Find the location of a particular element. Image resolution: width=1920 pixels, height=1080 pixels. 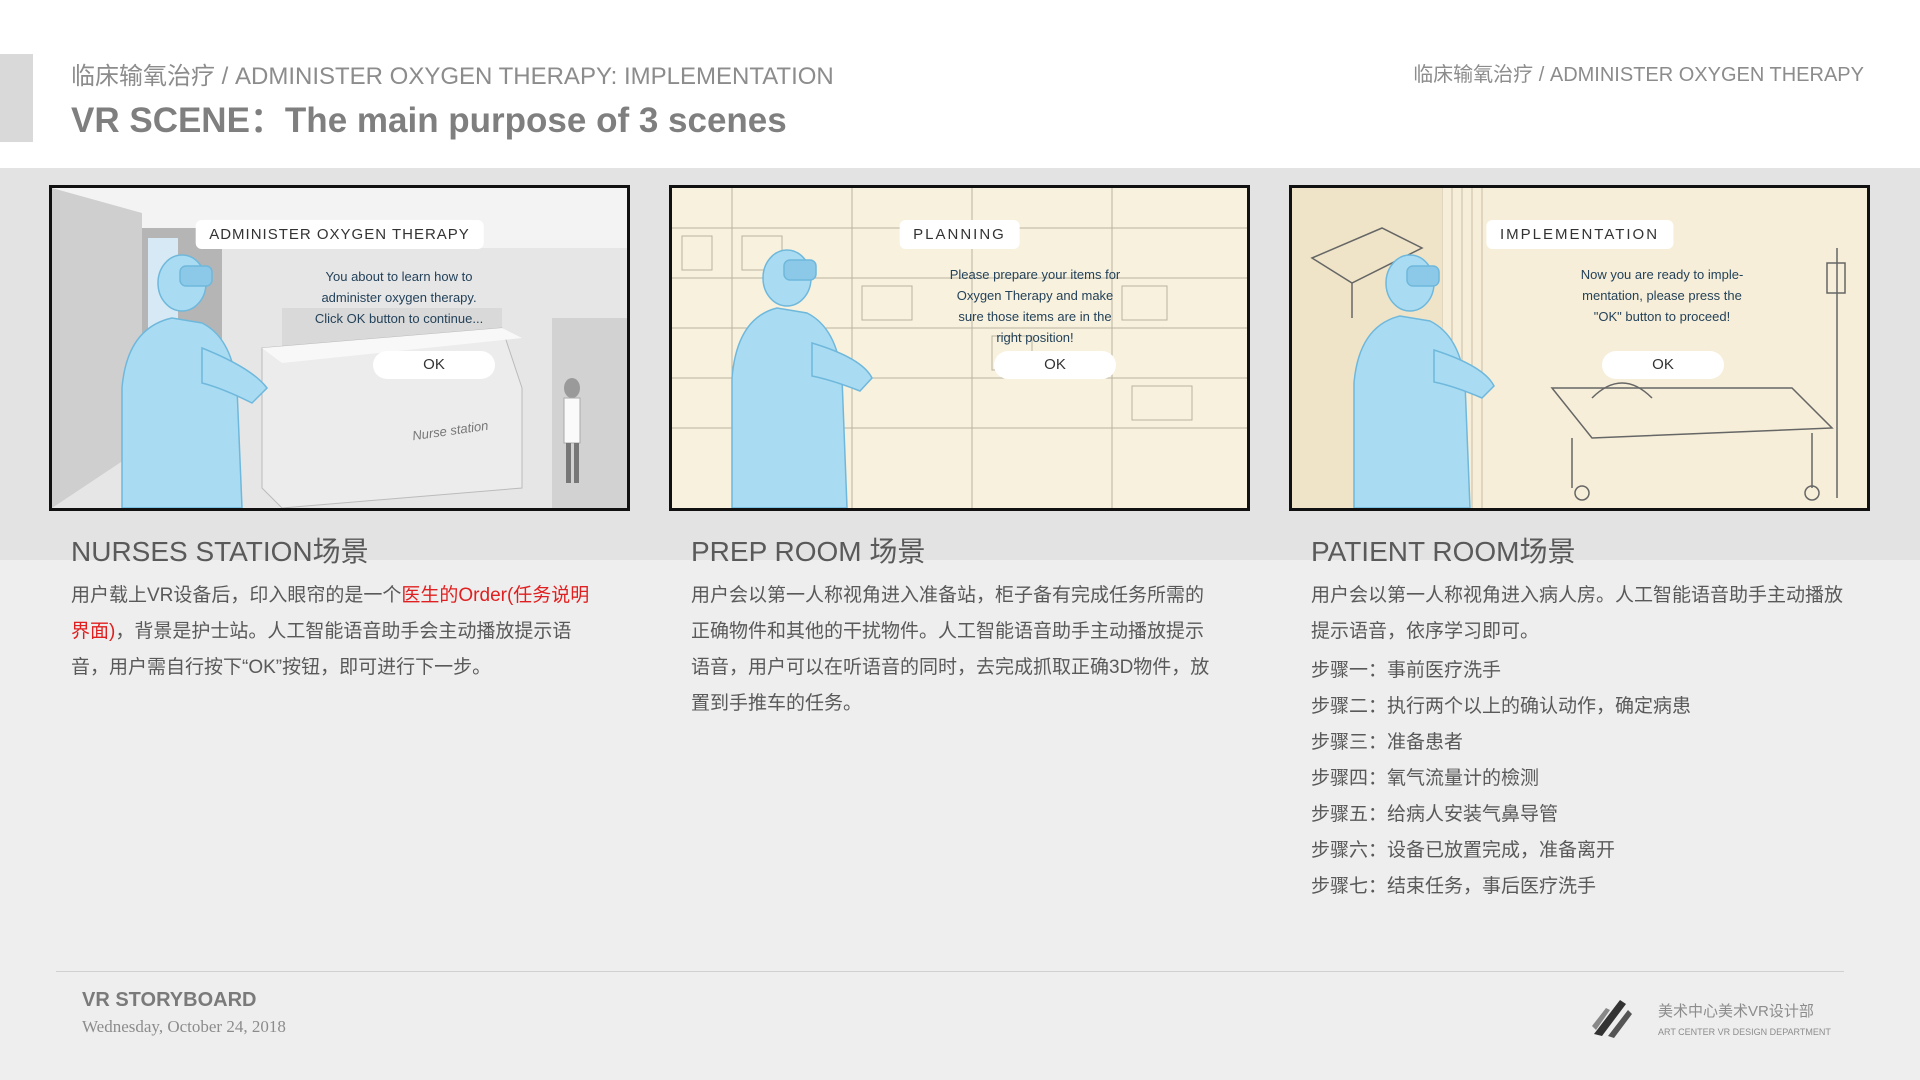

scene-label-patient-room: PATIENT ROOM场景 is located at coordinates (1443, 551).